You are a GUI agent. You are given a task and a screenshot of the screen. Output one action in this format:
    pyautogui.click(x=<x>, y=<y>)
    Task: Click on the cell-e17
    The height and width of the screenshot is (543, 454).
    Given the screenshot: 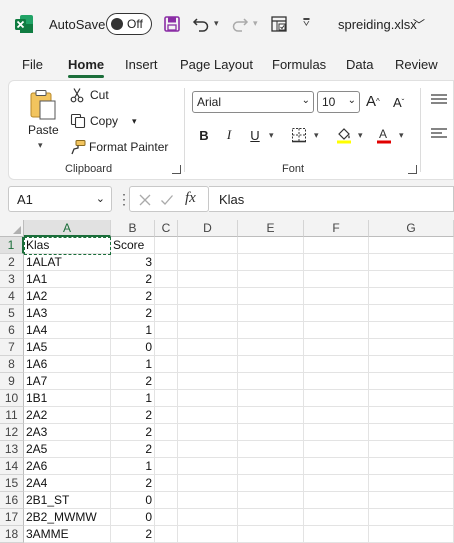 What is the action you would take?
    pyautogui.click(x=271, y=517)
    